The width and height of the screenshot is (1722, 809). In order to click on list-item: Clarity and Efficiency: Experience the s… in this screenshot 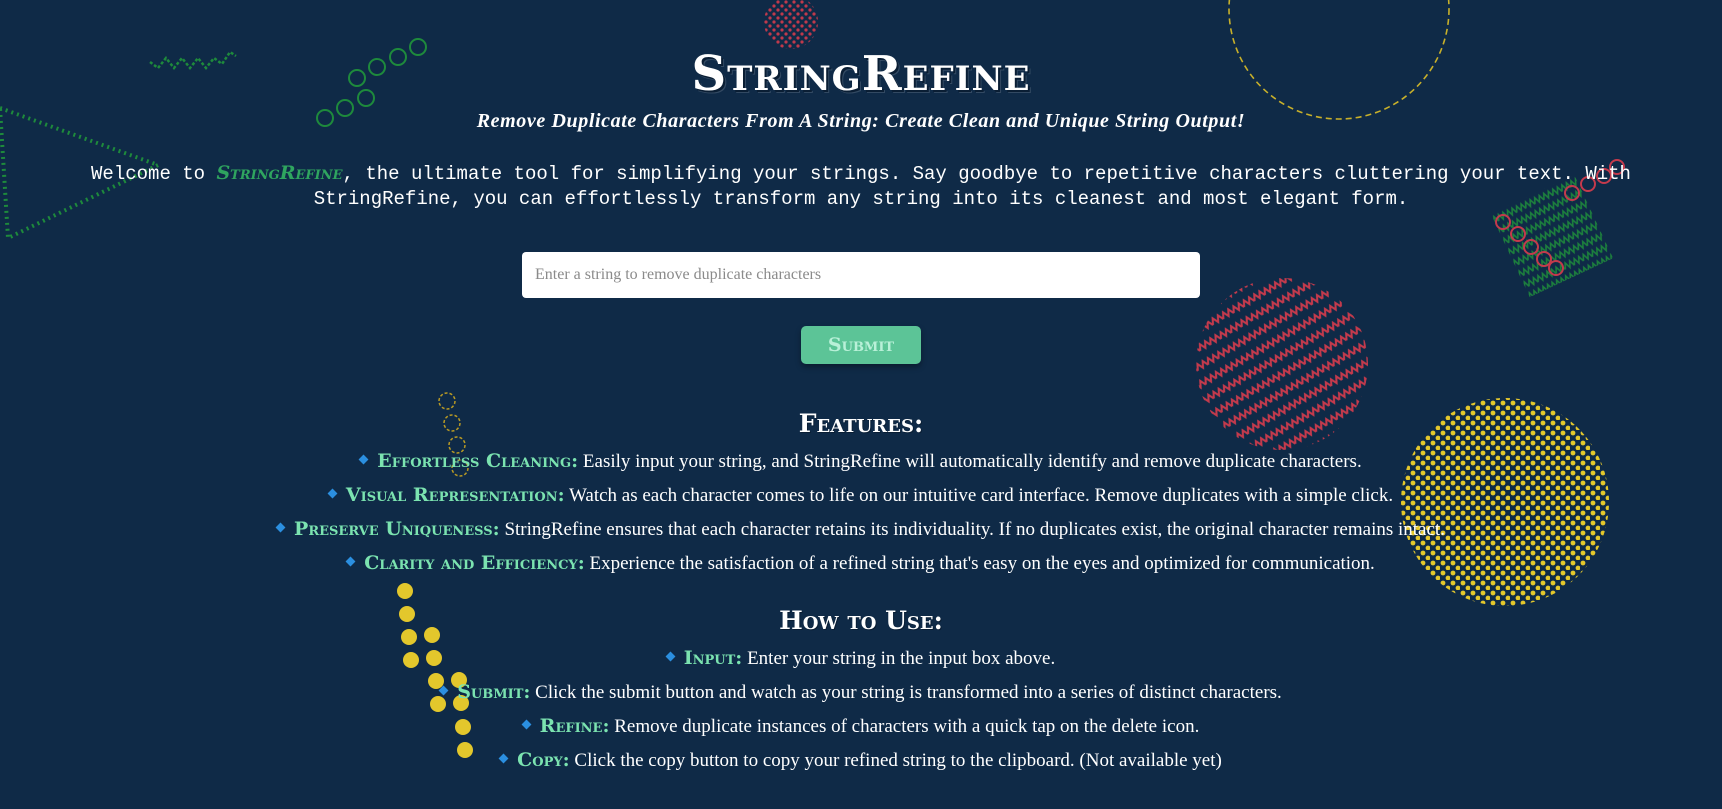, I will do `click(861, 563)`.